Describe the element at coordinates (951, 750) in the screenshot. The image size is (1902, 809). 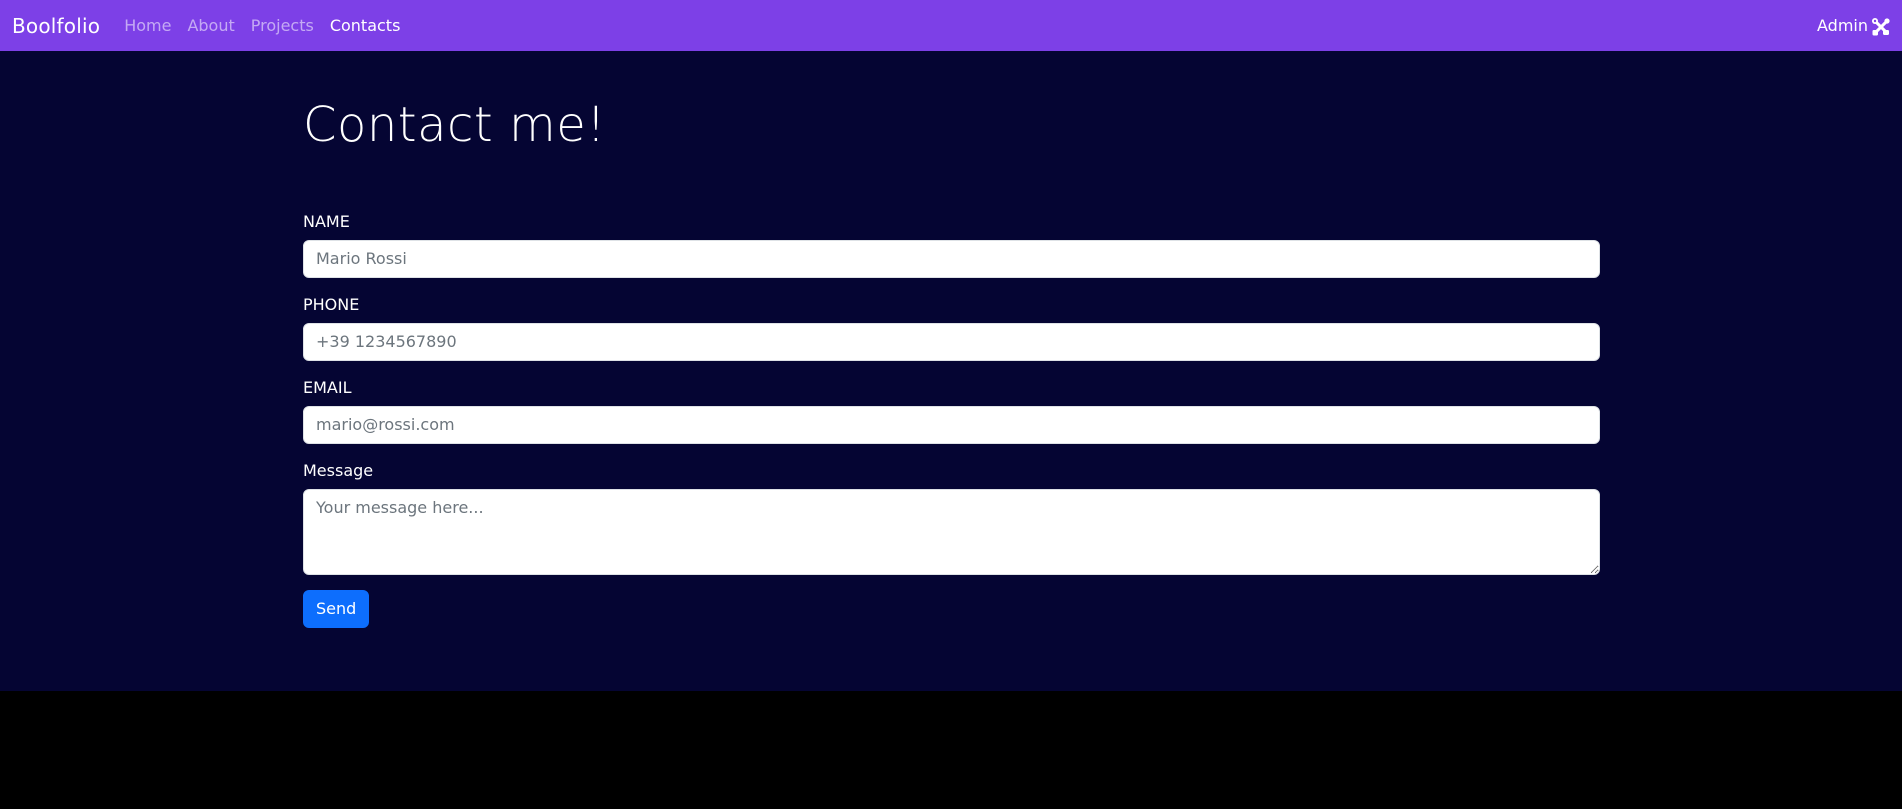
I see `page-bottom-area` at that location.